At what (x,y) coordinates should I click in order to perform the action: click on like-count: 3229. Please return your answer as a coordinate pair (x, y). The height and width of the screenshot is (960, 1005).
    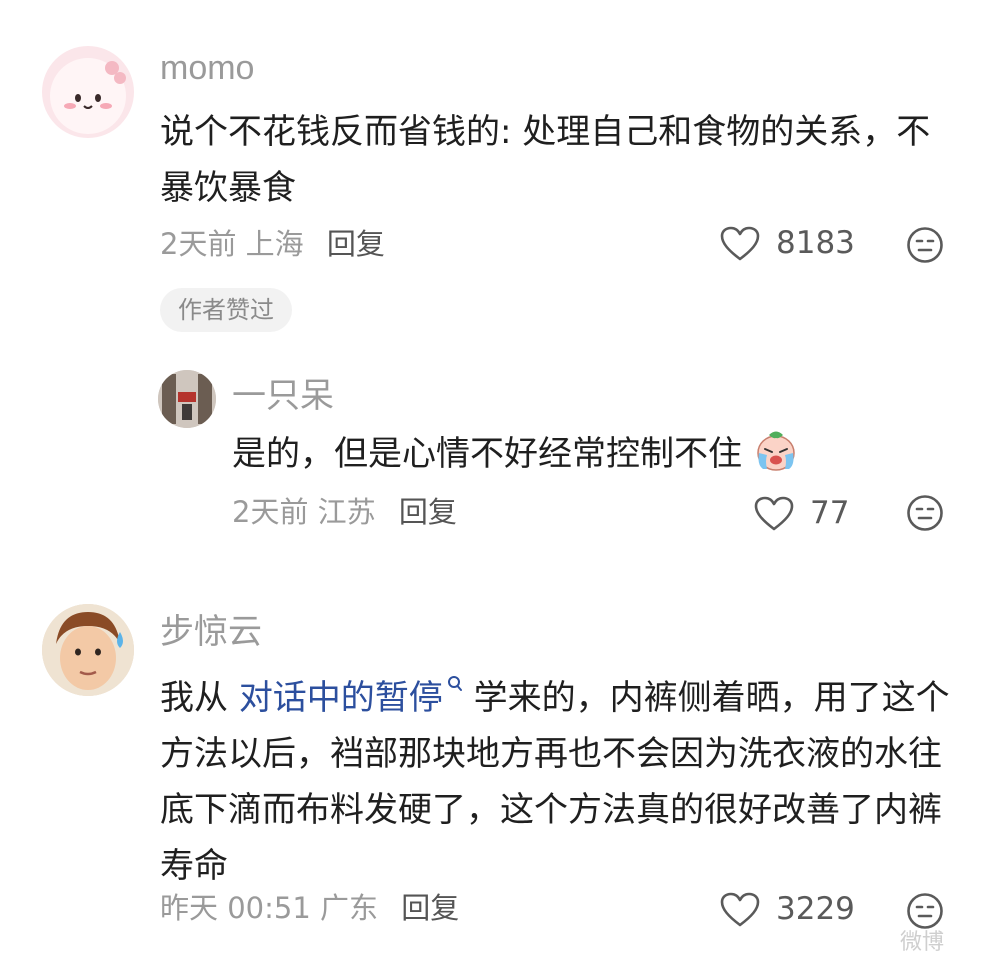
    Looking at the image, I should click on (815, 909).